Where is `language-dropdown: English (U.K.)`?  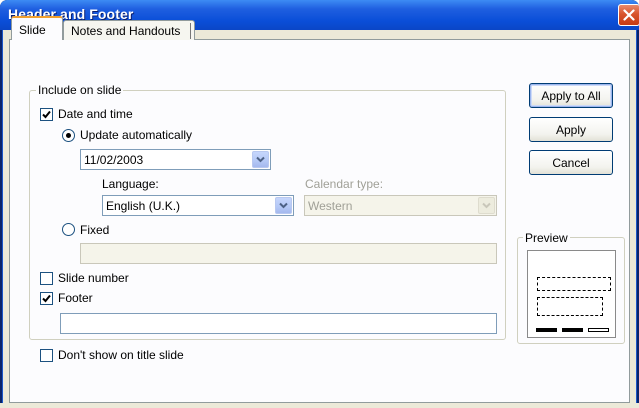 language-dropdown: English (U.K.) is located at coordinates (198, 205).